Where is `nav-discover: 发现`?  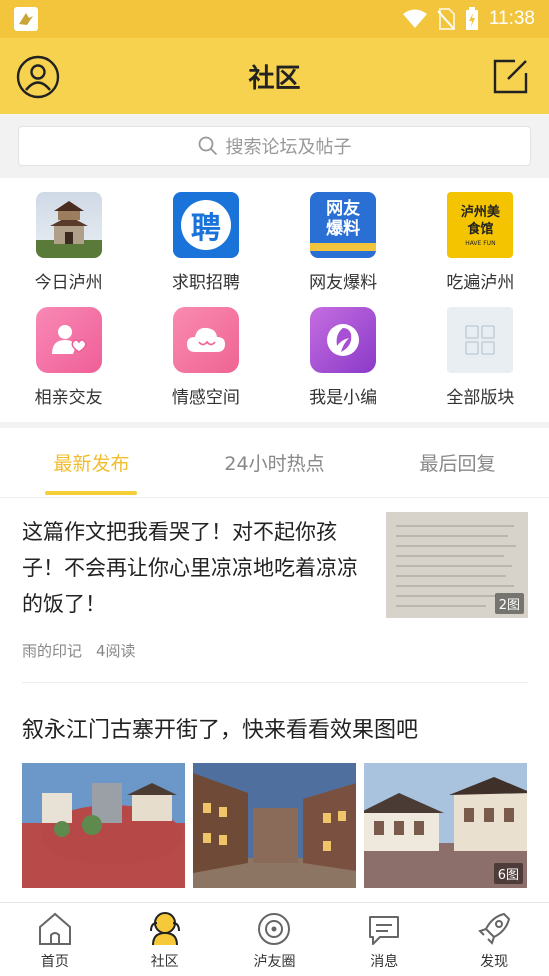
nav-discover: 发现 is located at coordinates (494, 939).